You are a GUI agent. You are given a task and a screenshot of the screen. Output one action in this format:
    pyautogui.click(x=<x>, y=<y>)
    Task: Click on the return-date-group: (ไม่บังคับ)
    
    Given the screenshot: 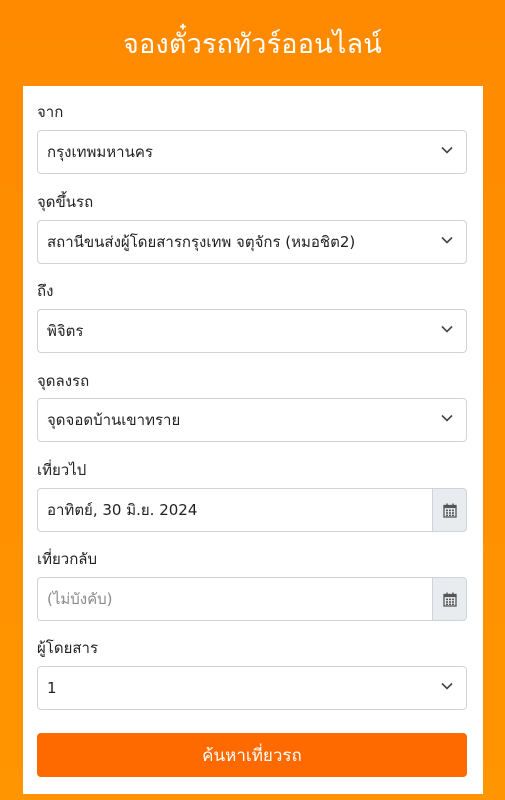 What is the action you would take?
    pyautogui.click(x=252, y=599)
    